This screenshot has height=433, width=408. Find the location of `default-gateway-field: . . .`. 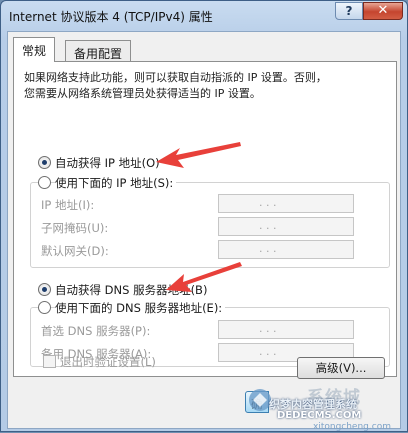

default-gateway-field: . . . is located at coordinates (286, 249).